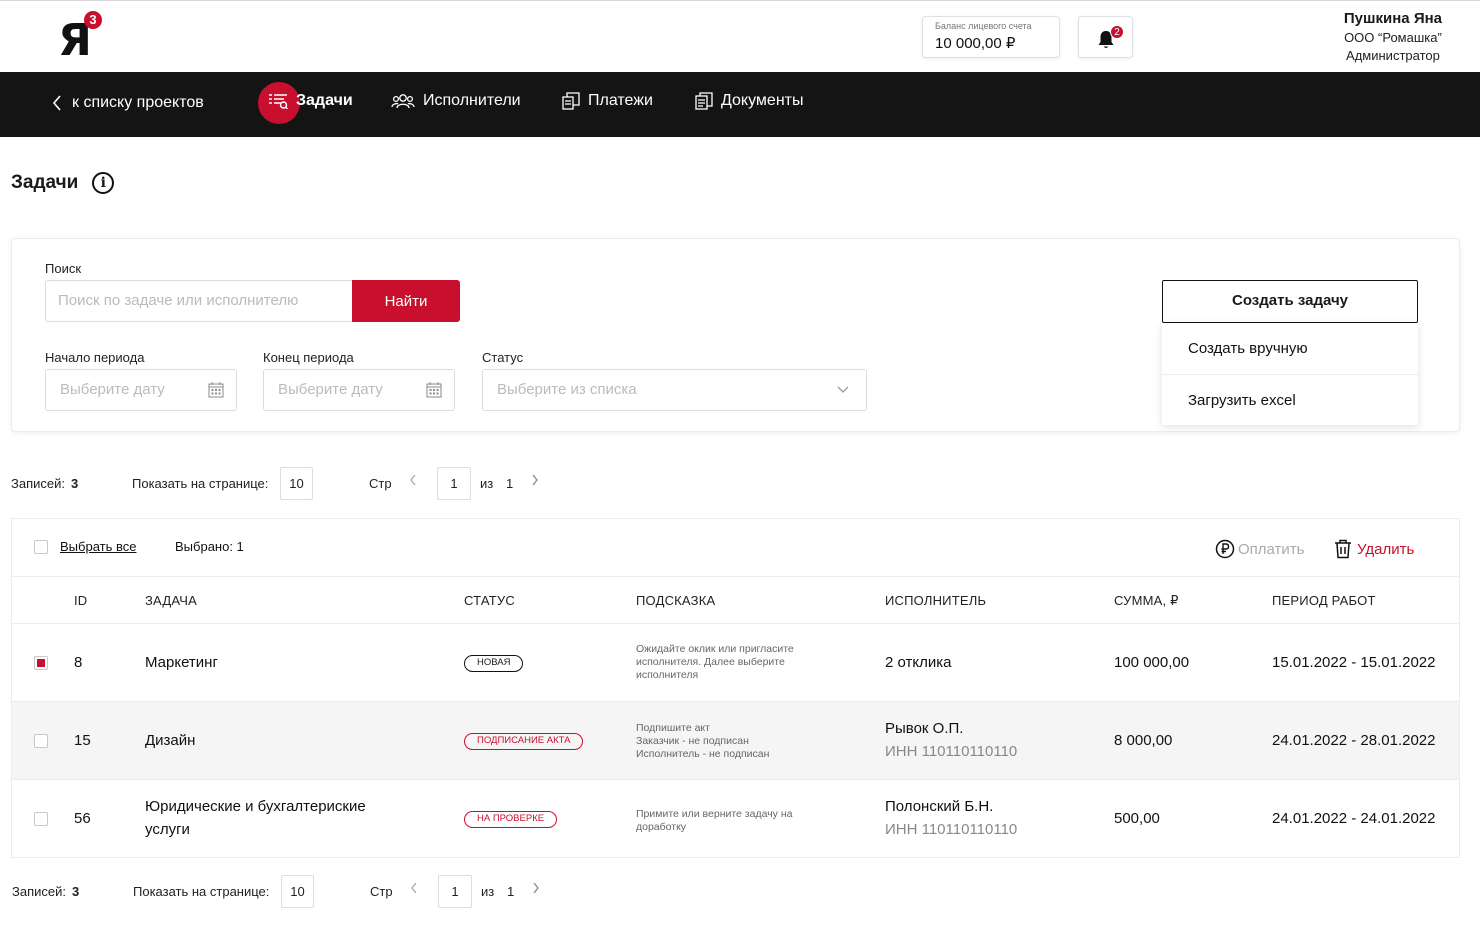  Describe the element at coordinates (171, 600) in the screenshot. I see `column-header-task: ЗАДАЧА` at that location.